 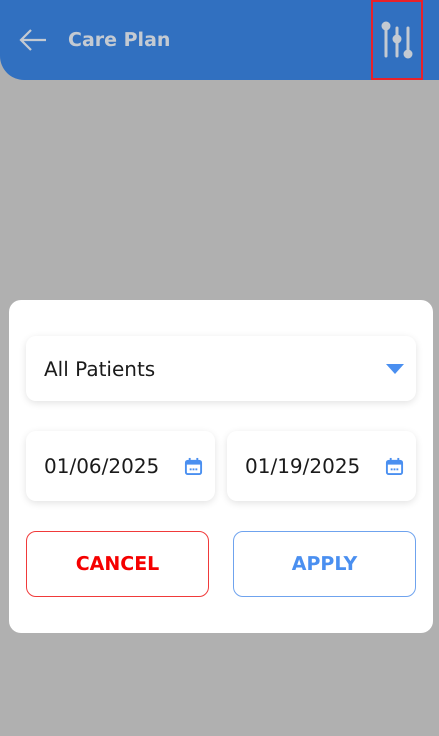 What do you see at coordinates (33, 40) in the screenshot?
I see `back-arrow-icon` at bounding box center [33, 40].